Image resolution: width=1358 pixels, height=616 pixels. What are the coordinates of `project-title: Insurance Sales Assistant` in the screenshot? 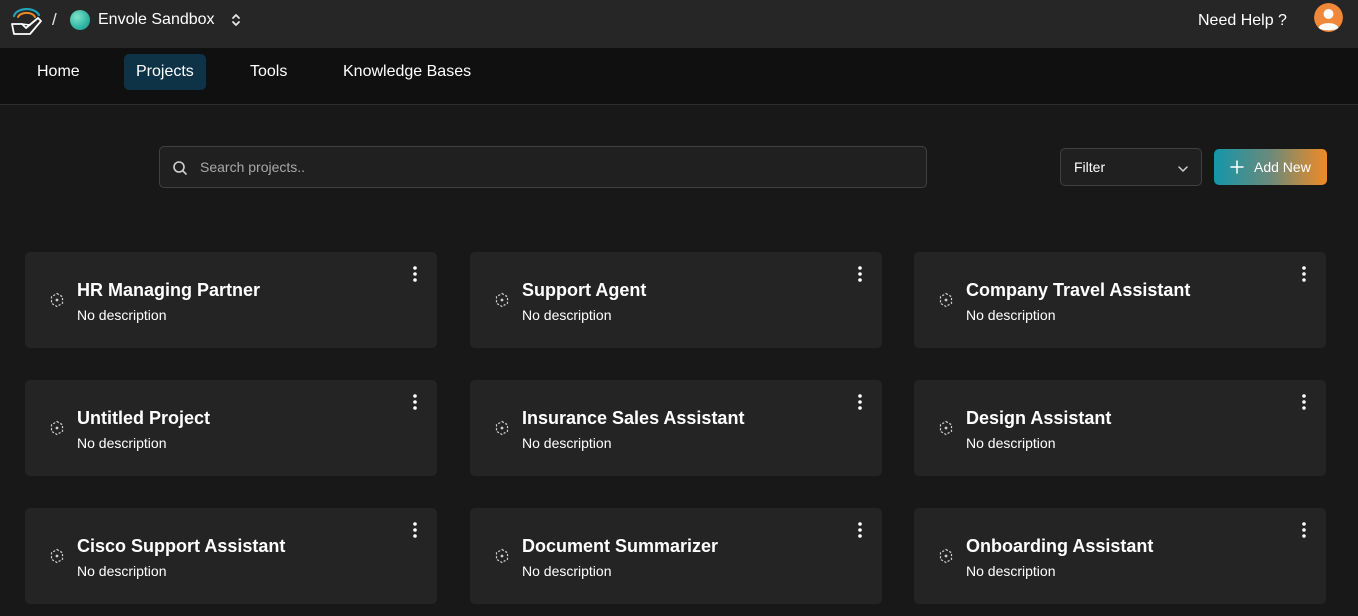 It's located at (633, 418).